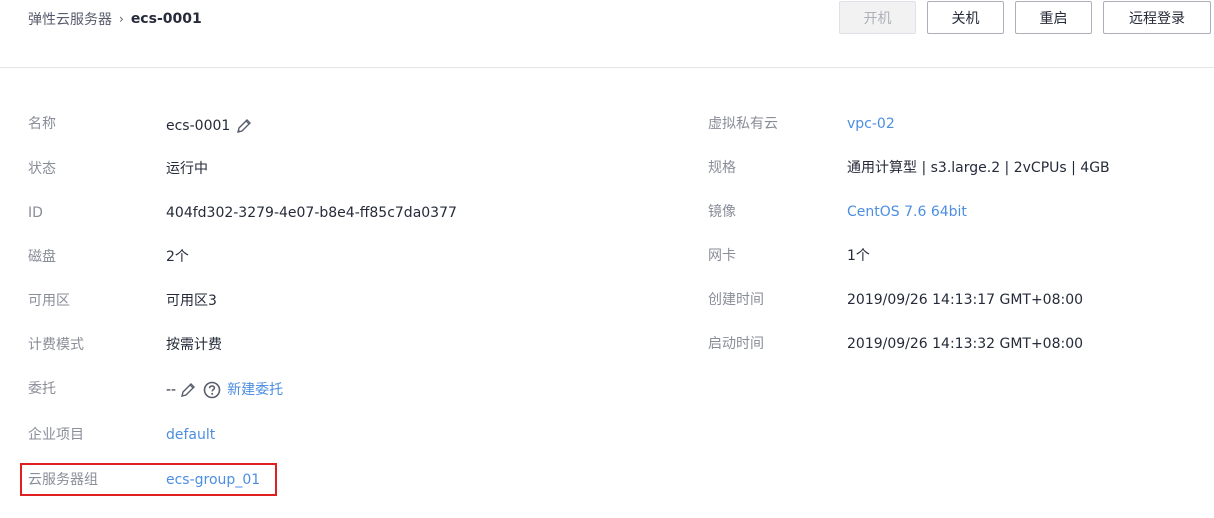  I want to click on created-time-label: 创建时间, so click(736, 300).